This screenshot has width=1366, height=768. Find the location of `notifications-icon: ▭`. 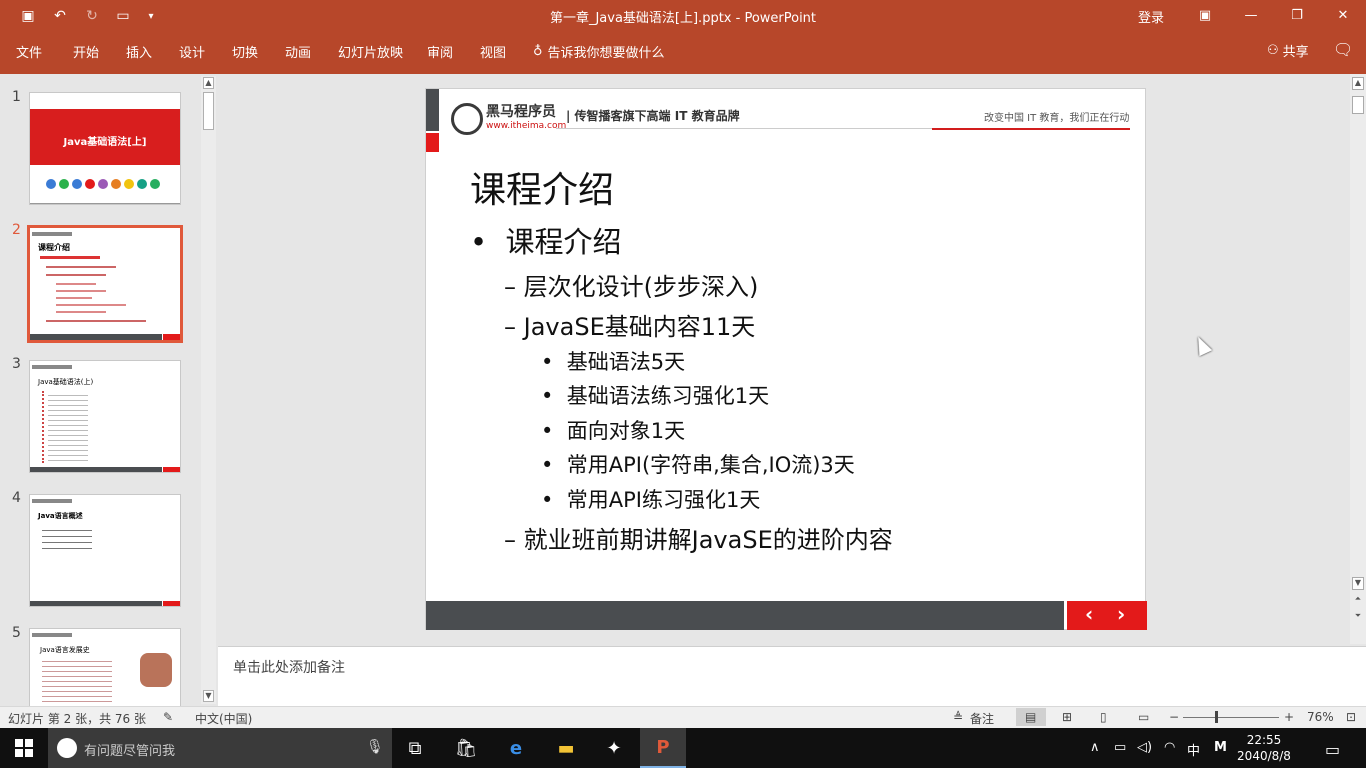

notifications-icon: ▭ is located at coordinates (1332, 749).